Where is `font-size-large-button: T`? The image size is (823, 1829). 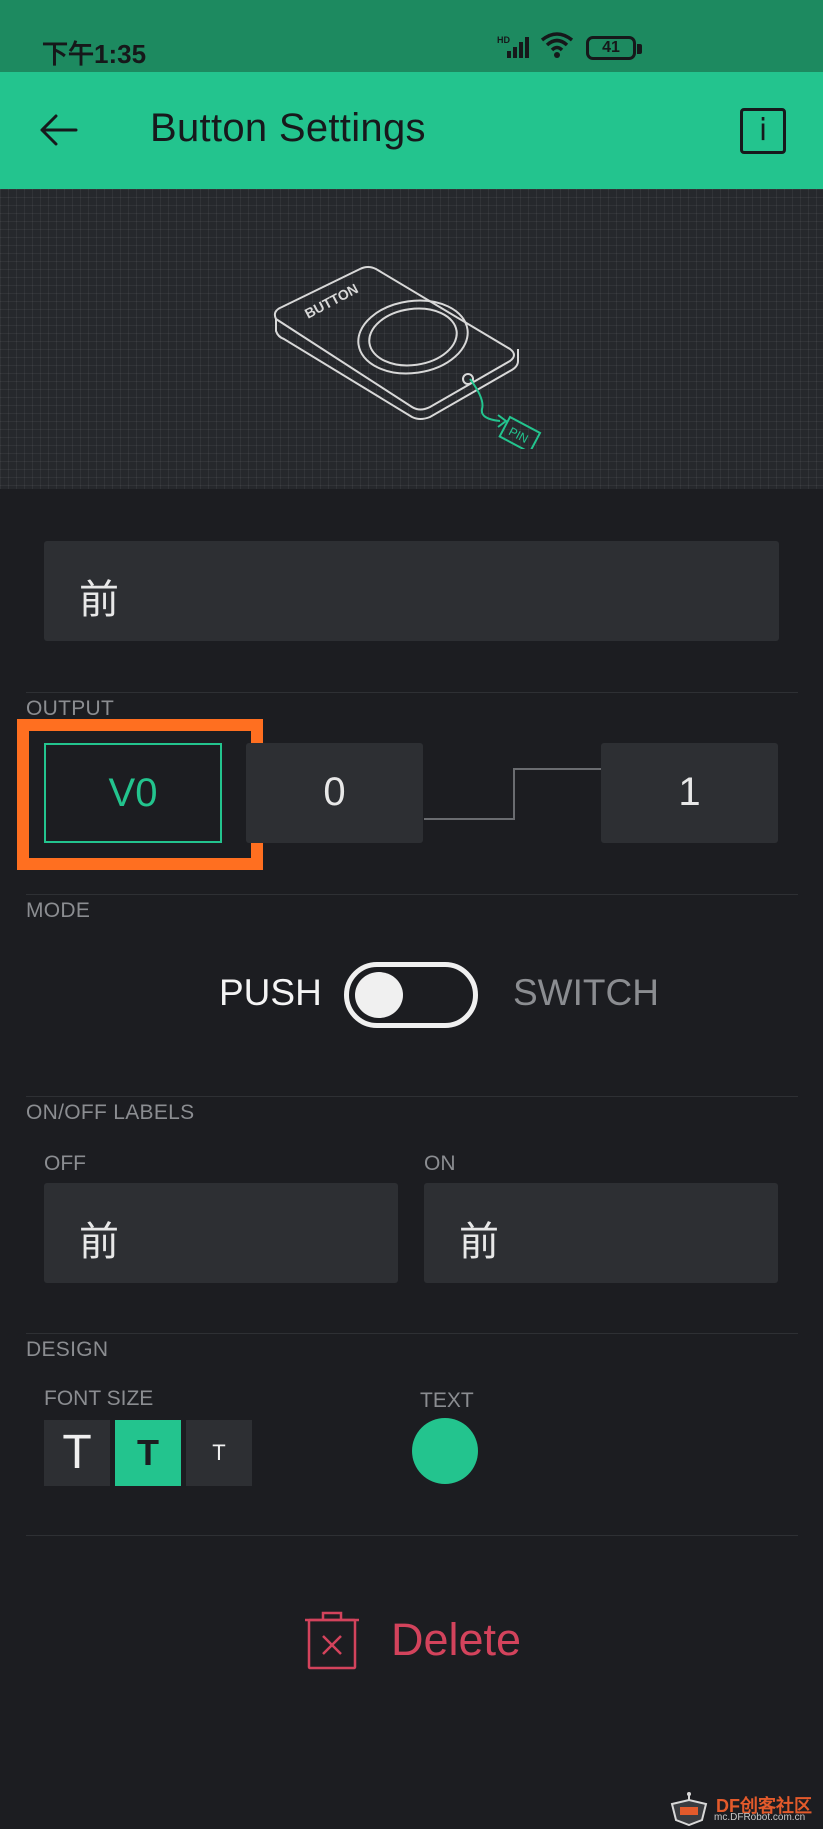 font-size-large-button: T is located at coordinates (77, 1453).